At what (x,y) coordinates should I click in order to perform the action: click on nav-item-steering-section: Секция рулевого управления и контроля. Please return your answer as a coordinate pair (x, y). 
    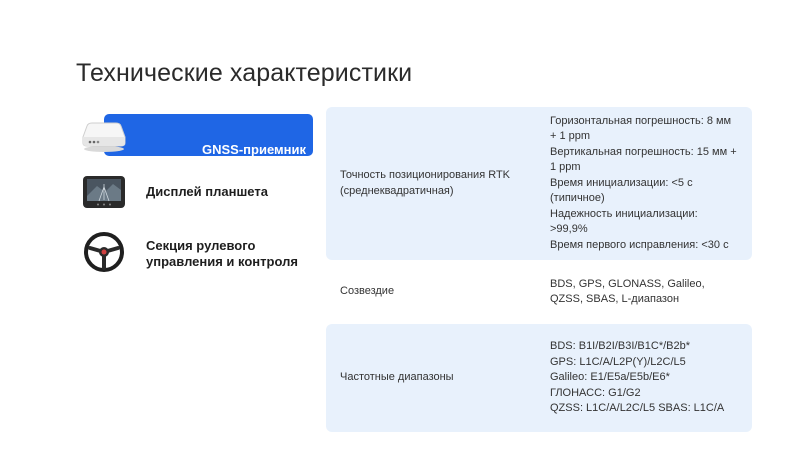
    Looking at the image, I should click on (196, 252).